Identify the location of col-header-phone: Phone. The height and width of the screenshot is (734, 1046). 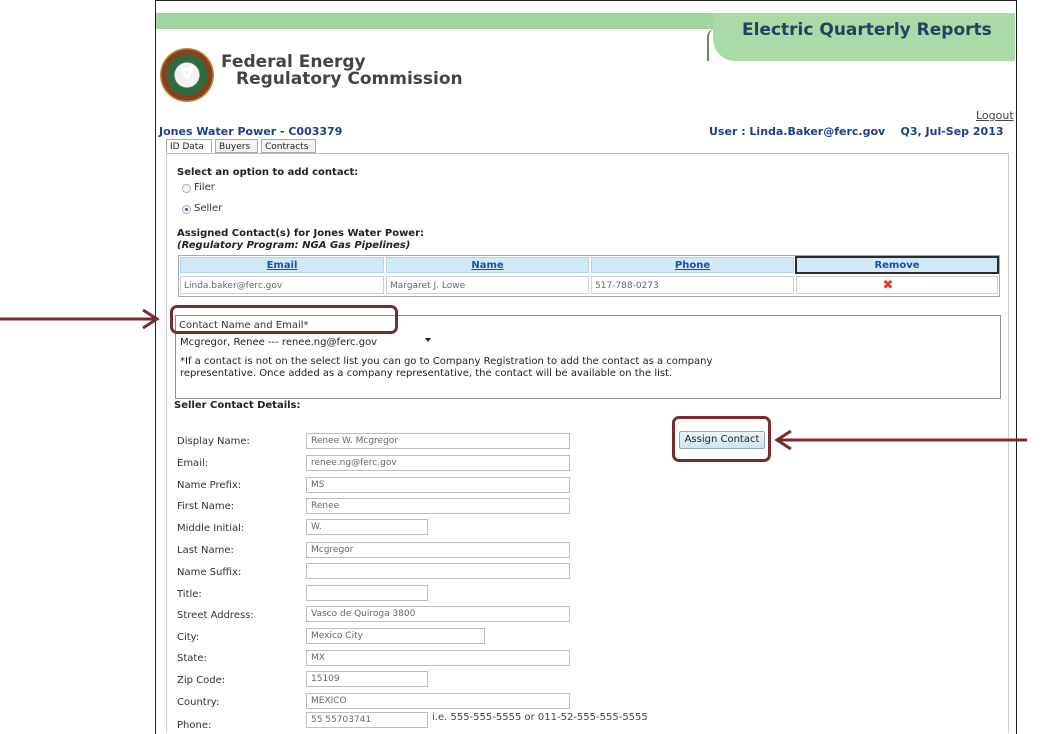
(692, 265).